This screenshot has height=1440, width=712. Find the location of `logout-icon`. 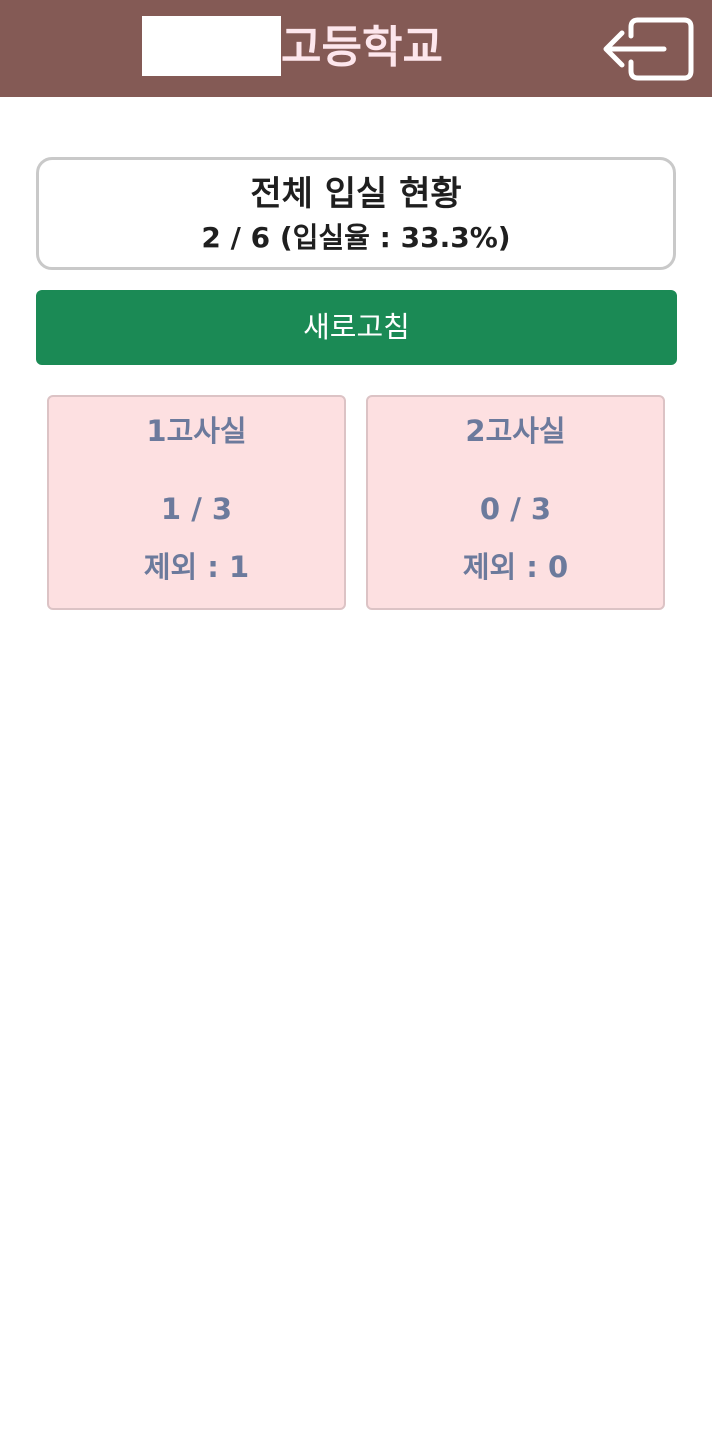

logout-icon is located at coordinates (648, 49).